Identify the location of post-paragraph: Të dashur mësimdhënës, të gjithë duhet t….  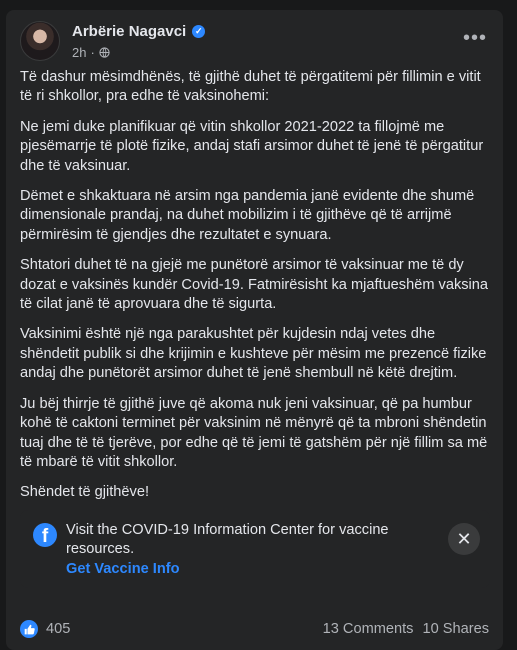
(250, 87).